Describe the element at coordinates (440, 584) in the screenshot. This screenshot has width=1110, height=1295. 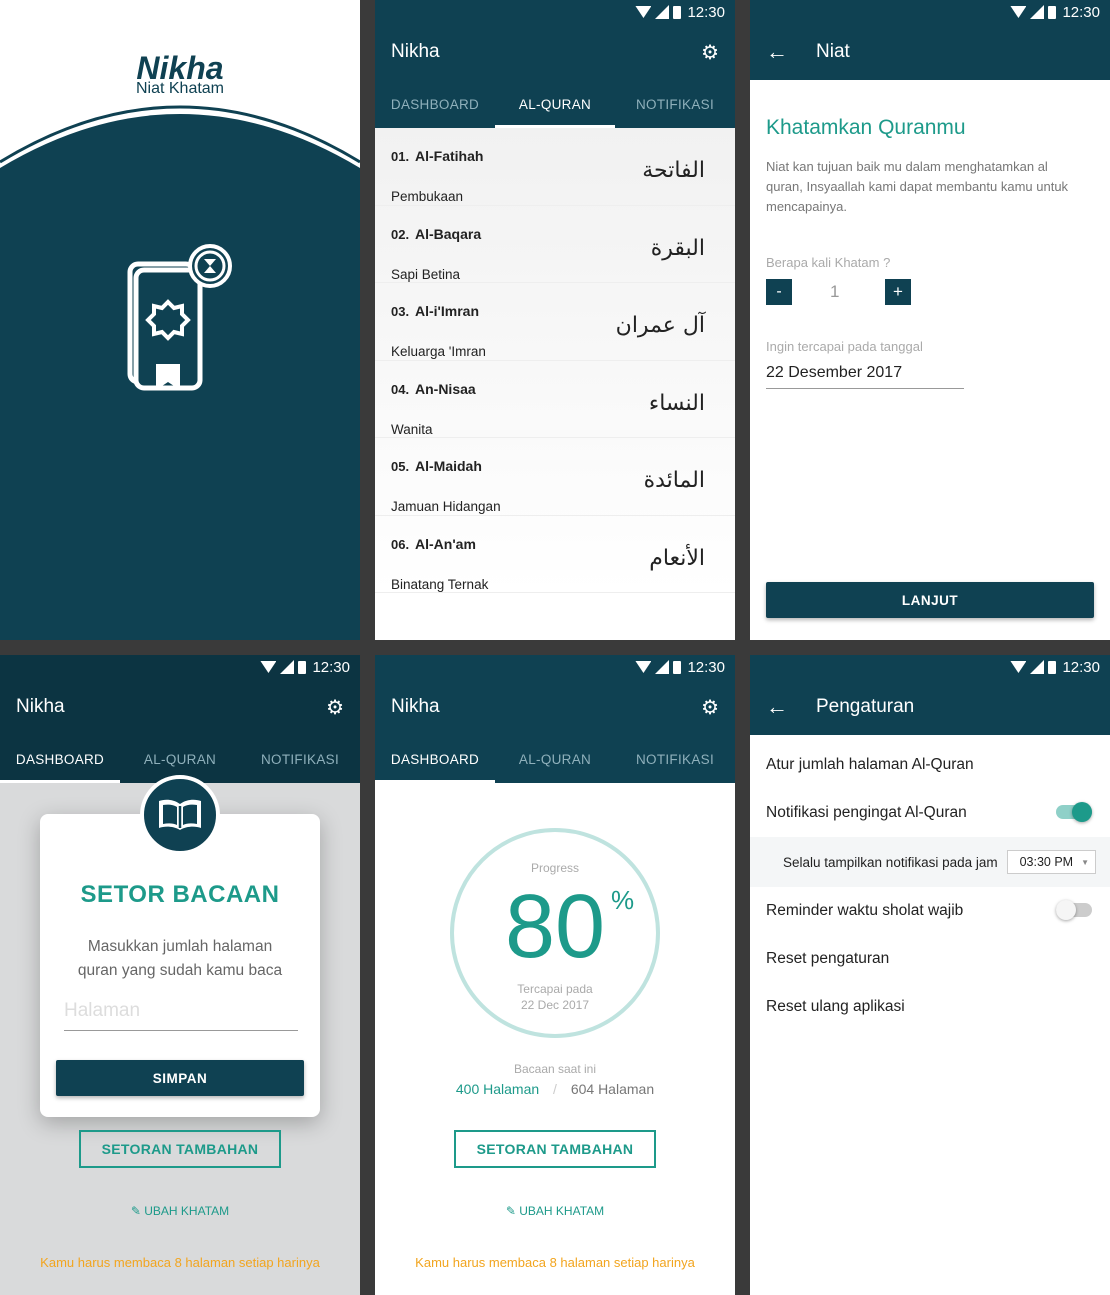
I see `surah-meaning: Binatang Ternak` at that location.